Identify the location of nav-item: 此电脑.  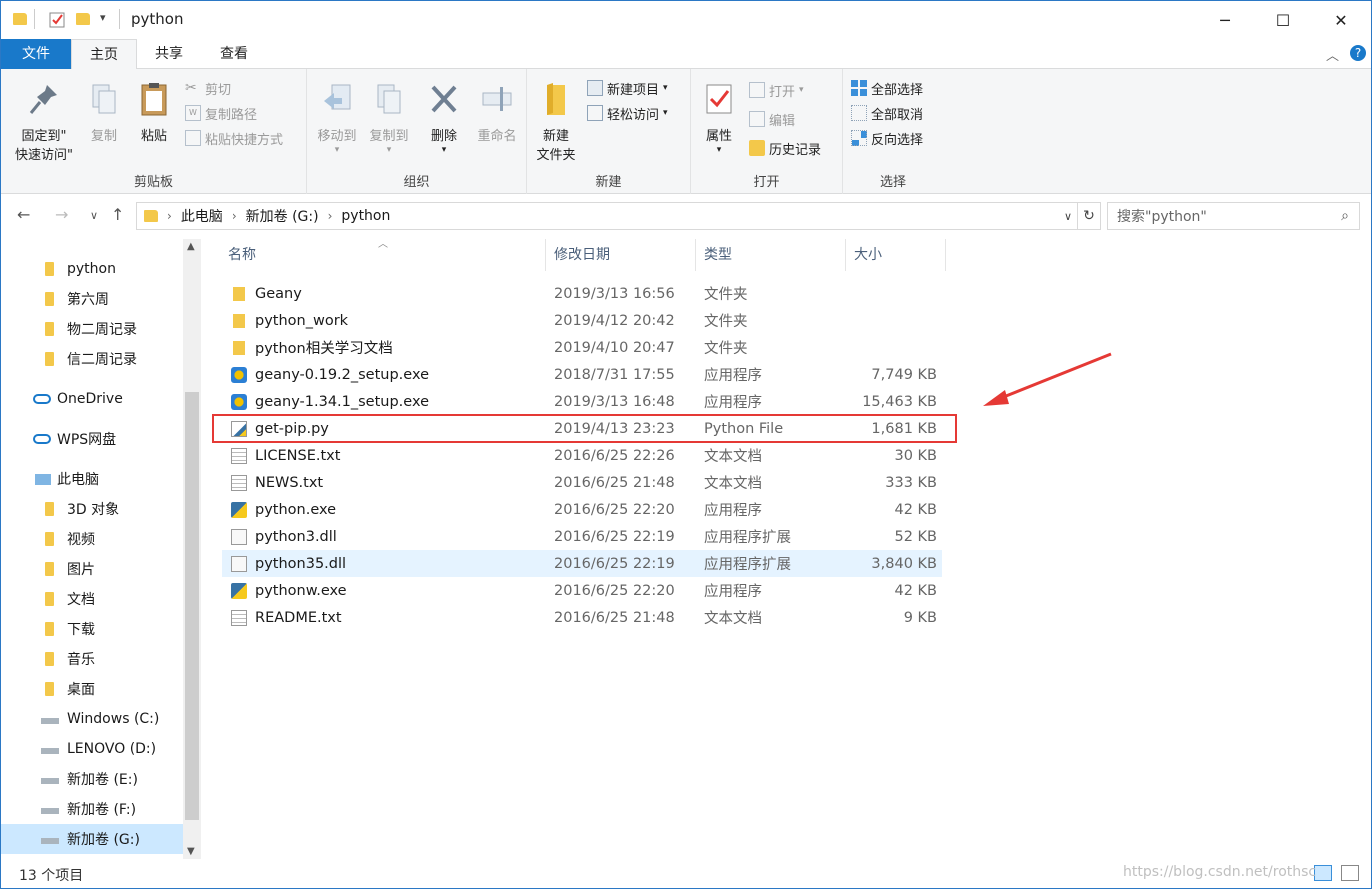
(92, 479).